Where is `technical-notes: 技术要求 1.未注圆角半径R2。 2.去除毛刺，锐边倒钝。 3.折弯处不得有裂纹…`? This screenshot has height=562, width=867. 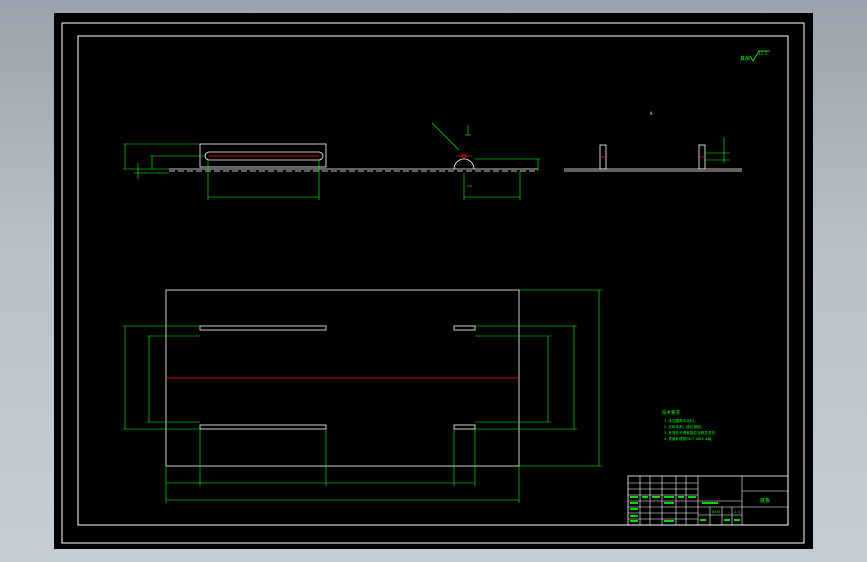 technical-notes: 技术要求 1.未注圆角半径R2。 2.去除毛刺，锐边倒钝。 3.折弯处不得有裂纹… is located at coordinates (690, 425).